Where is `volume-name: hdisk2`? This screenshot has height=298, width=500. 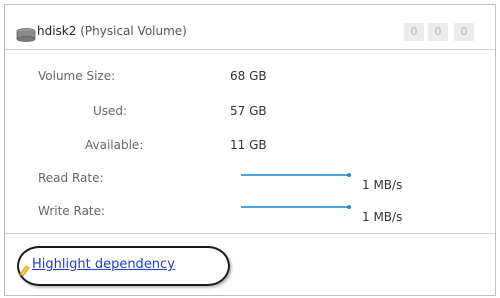 volume-name: hdisk2 is located at coordinates (57, 31).